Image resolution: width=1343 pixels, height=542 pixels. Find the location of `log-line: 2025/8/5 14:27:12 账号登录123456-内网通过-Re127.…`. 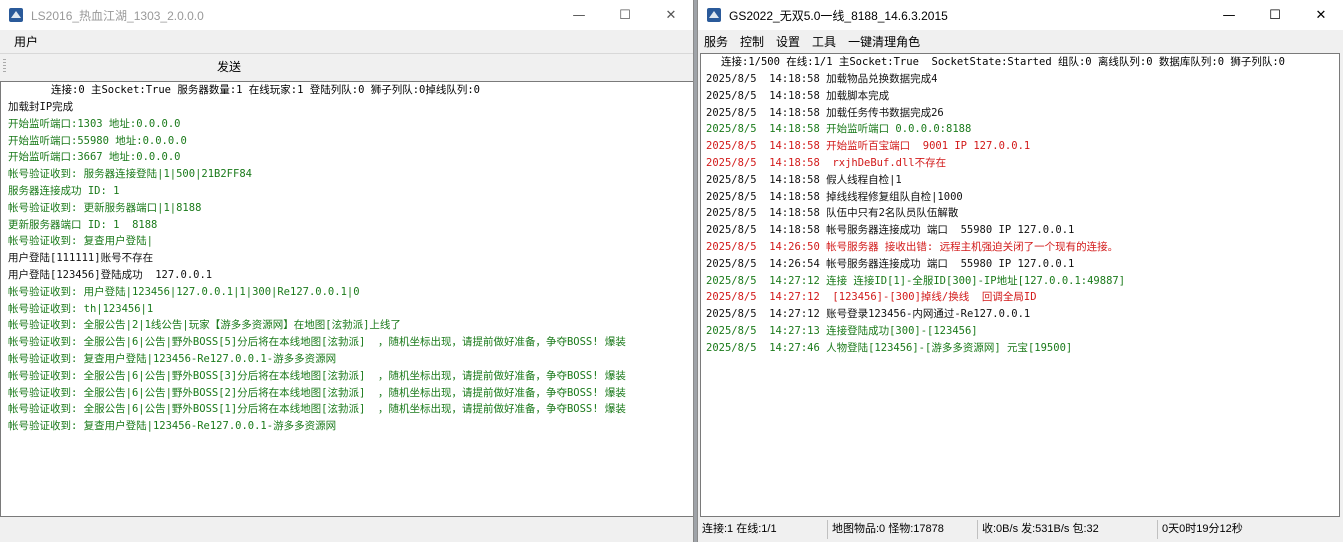

log-line: 2025/8/5 14:27:12 账号登录123456-内网通过-Re127.… is located at coordinates (868, 314).